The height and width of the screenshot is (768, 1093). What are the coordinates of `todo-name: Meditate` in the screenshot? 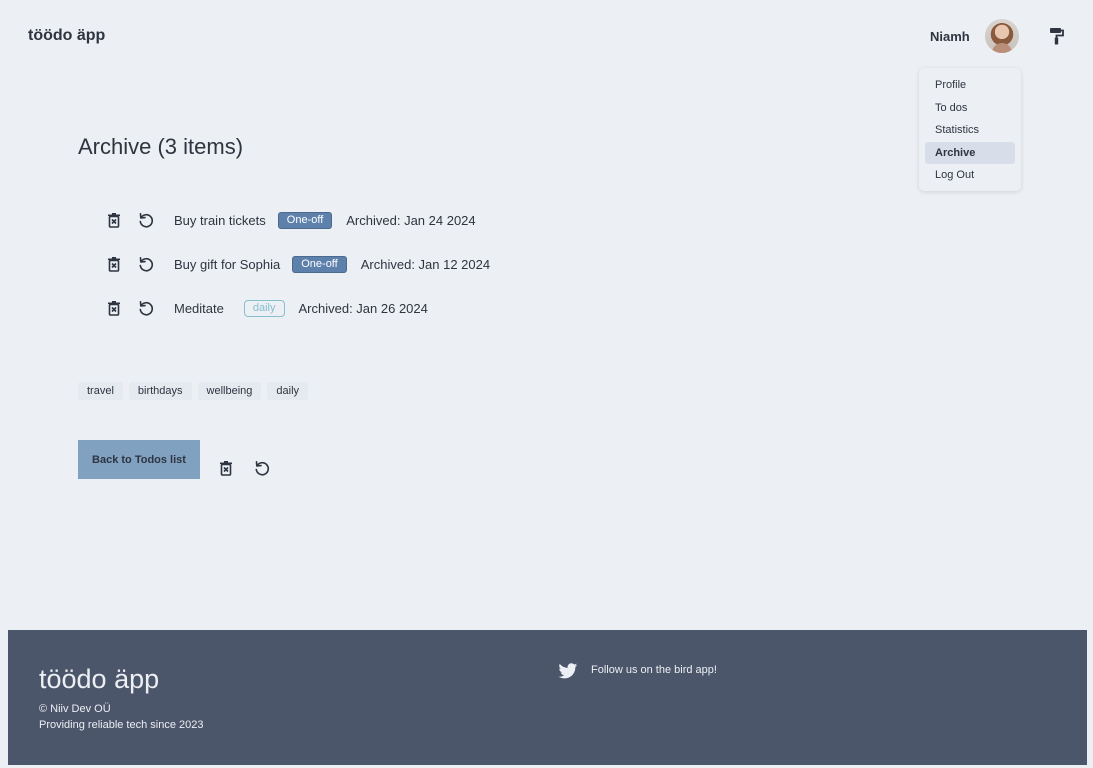 It's located at (199, 308).